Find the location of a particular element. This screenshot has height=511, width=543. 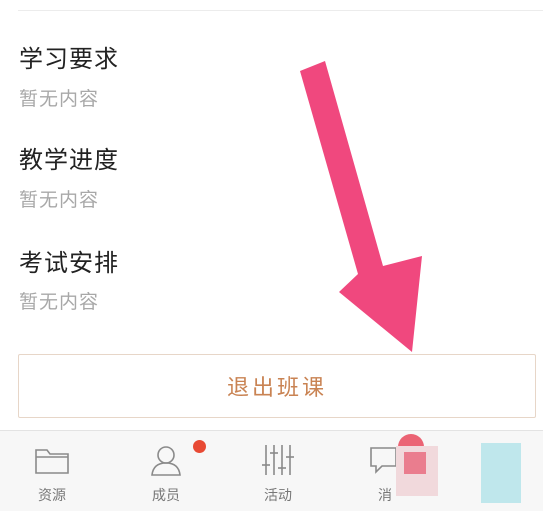

person-icon is located at coordinates (166, 460).